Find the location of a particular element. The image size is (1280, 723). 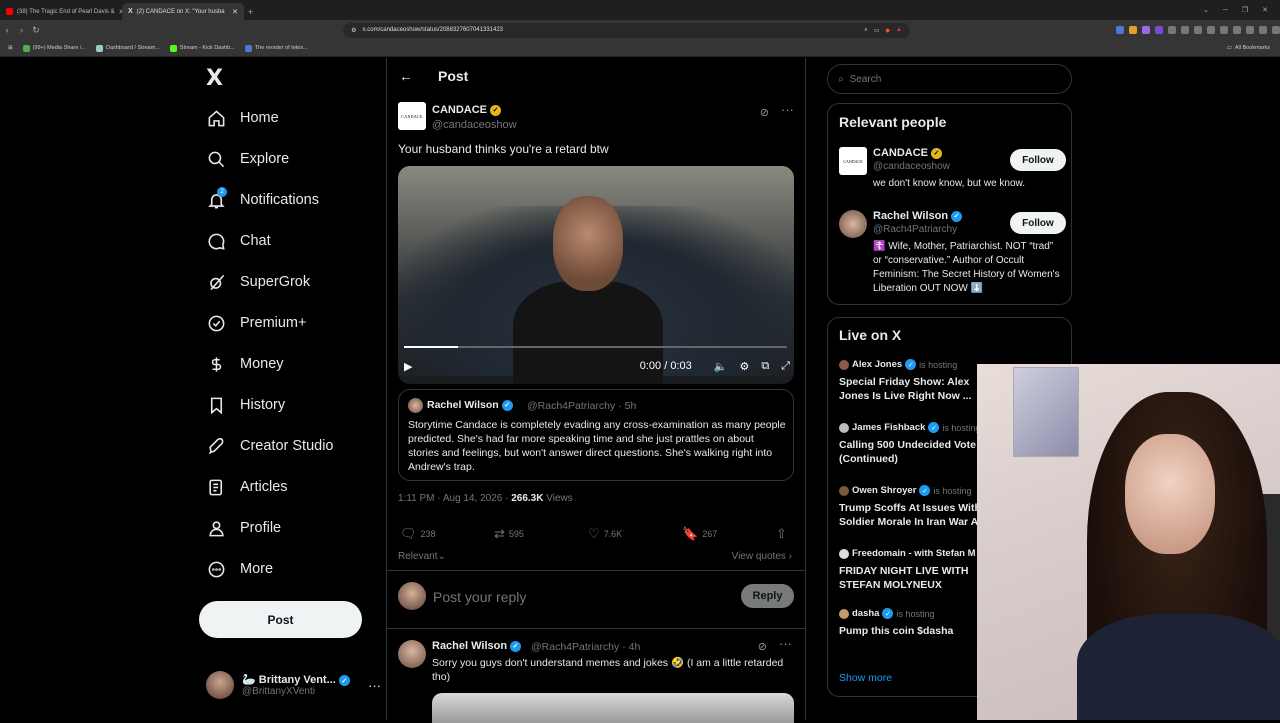

more-icon is located at coordinates (216, 569).